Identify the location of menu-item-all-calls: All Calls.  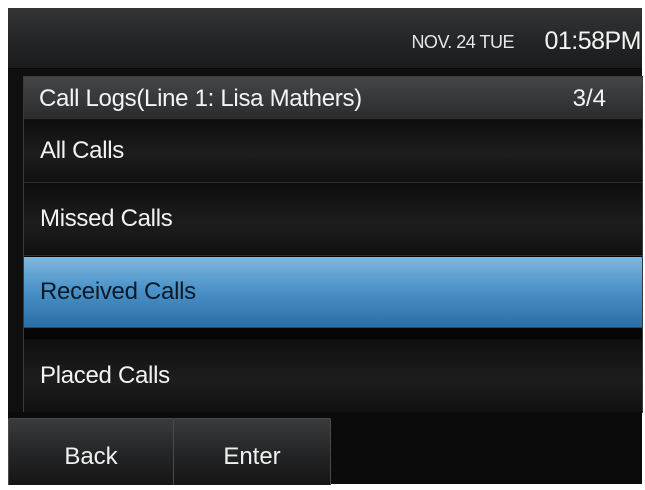
(333, 151).